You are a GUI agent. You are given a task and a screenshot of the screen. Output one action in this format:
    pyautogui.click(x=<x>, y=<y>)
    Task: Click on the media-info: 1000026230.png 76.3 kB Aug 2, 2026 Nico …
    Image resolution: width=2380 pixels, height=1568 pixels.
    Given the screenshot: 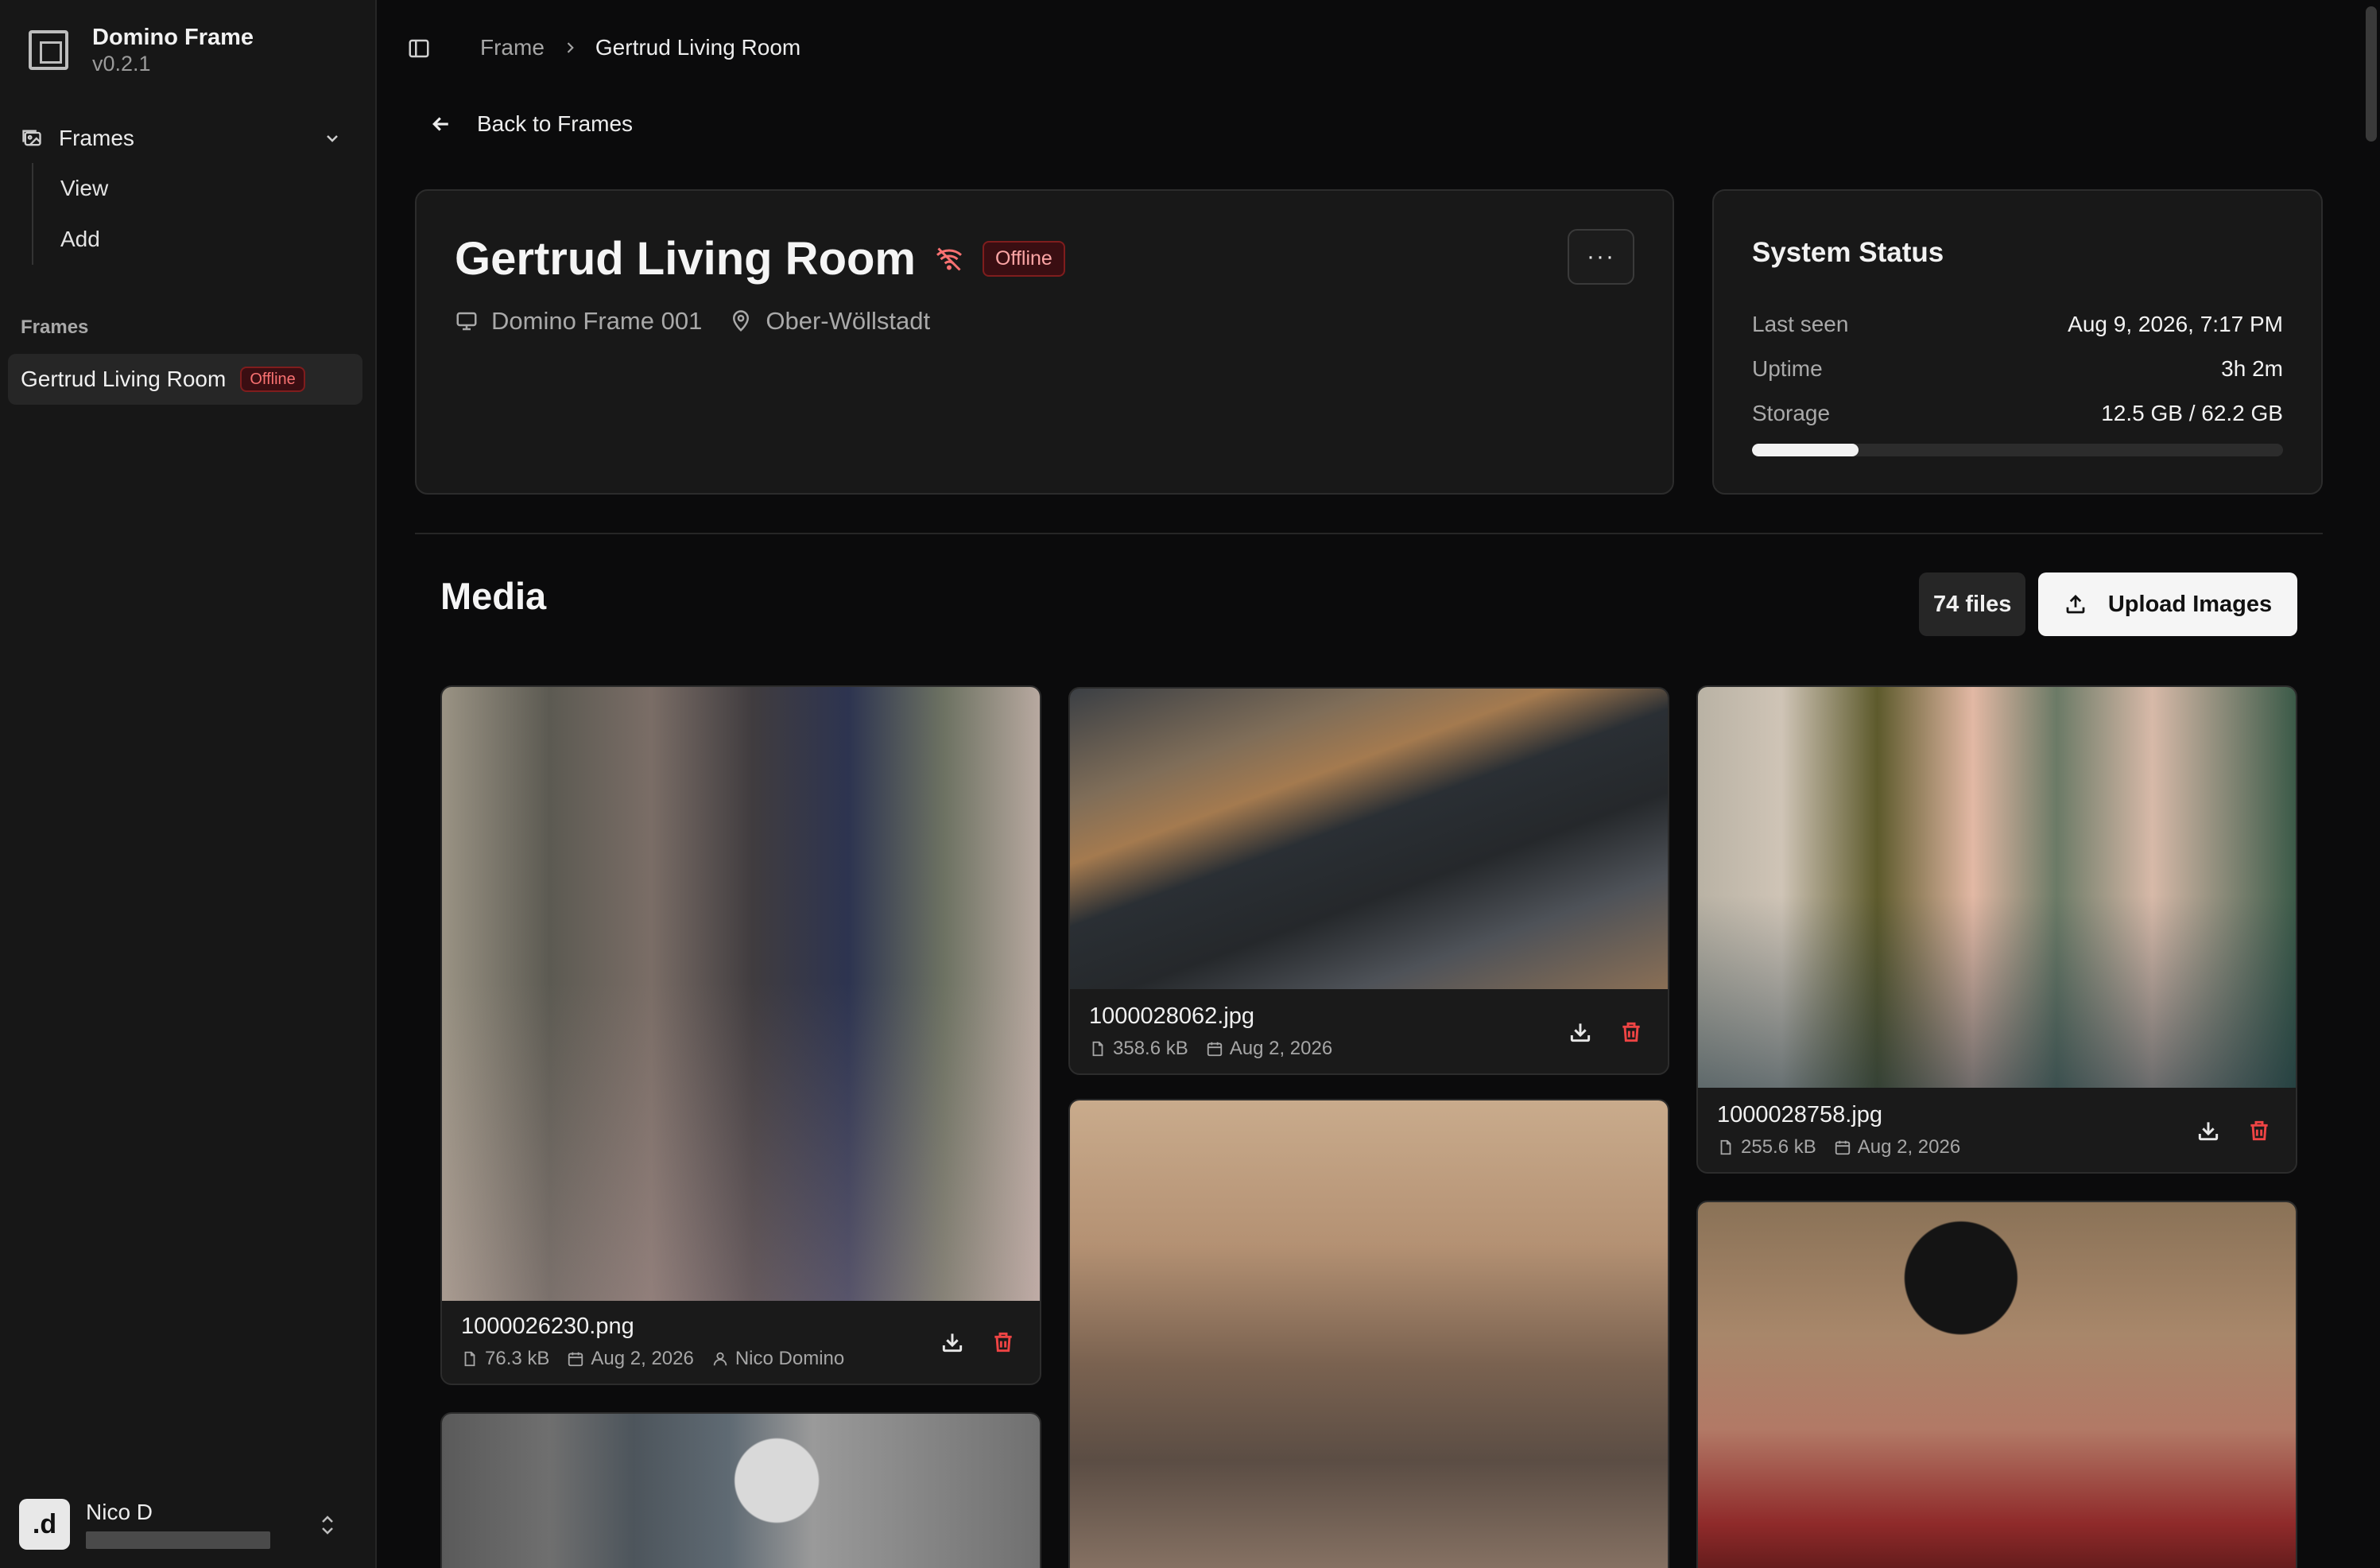 What is the action you would take?
    pyautogui.click(x=741, y=1342)
    